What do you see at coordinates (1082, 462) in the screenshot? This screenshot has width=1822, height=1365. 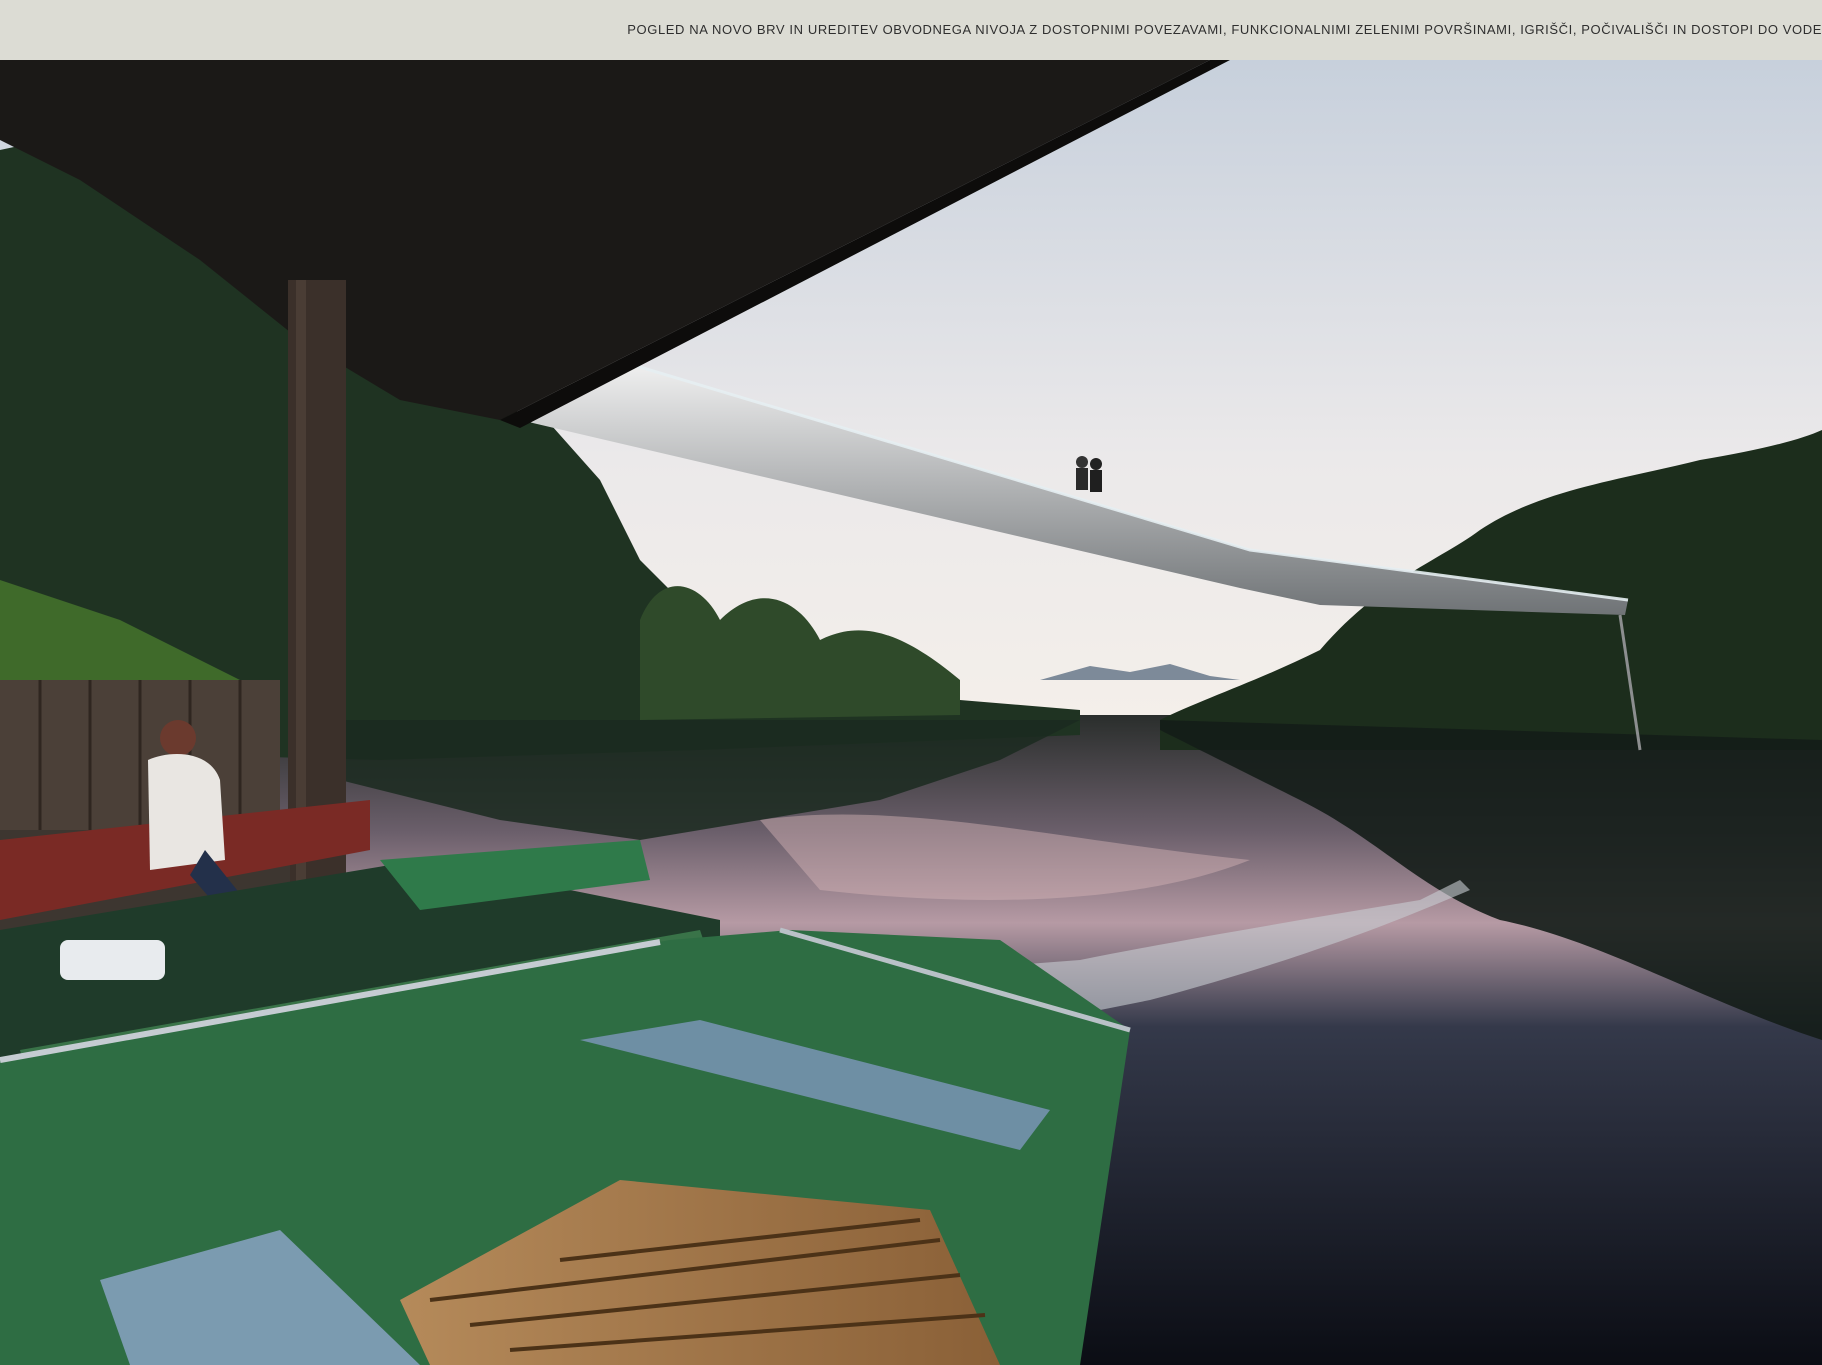 I see `person-on-bridge` at bounding box center [1082, 462].